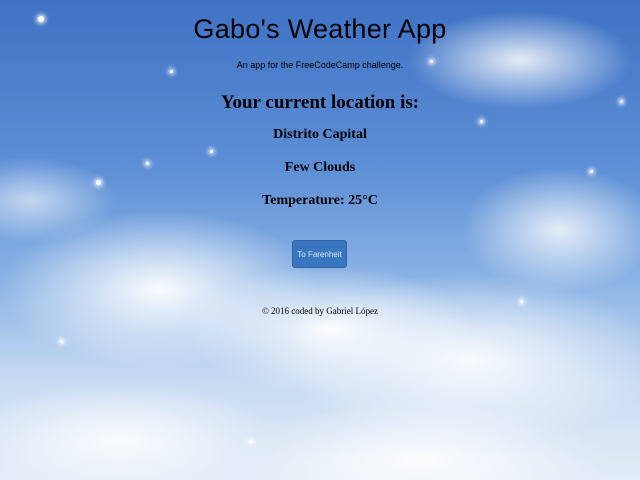 The height and width of the screenshot is (480, 640). What do you see at coordinates (320, 311) in the screenshot?
I see `footer-credit: © 2016 coded by Gabriel López` at bounding box center [320, 311].